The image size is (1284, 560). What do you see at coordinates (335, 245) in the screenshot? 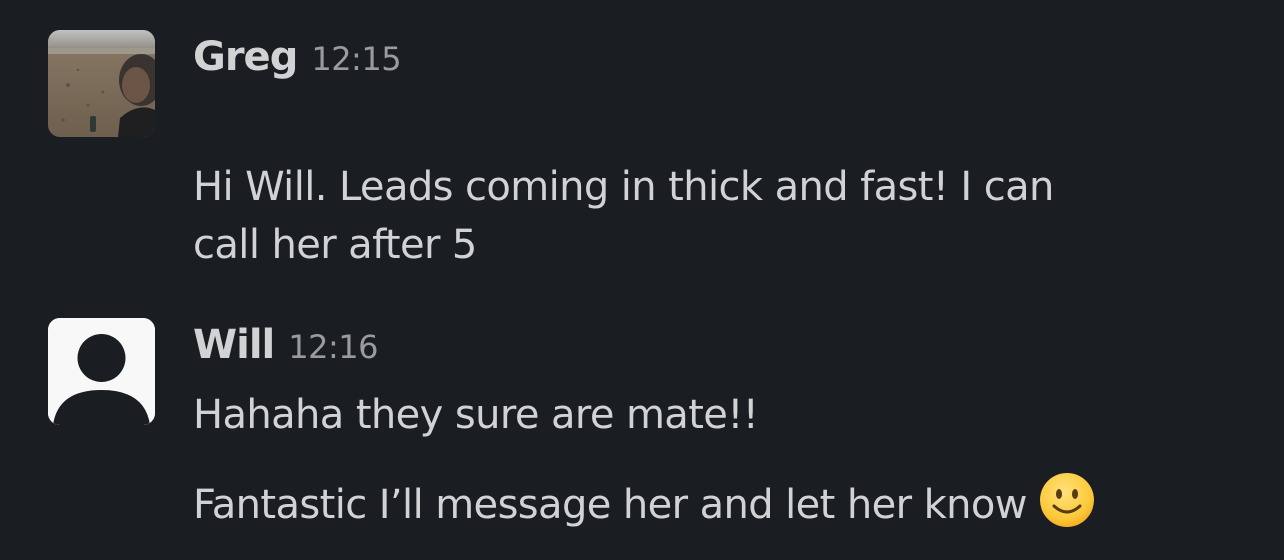
I see `message-line: call her after 5` at bounding box center [335, 245].